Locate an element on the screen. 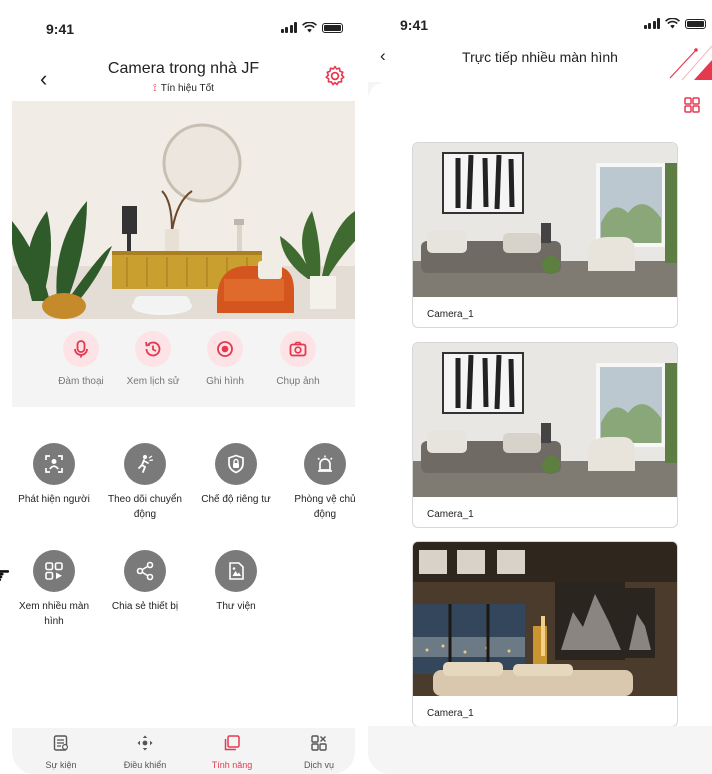  pointing-hand-icon: ☛ is located at coordinates (5, 575).